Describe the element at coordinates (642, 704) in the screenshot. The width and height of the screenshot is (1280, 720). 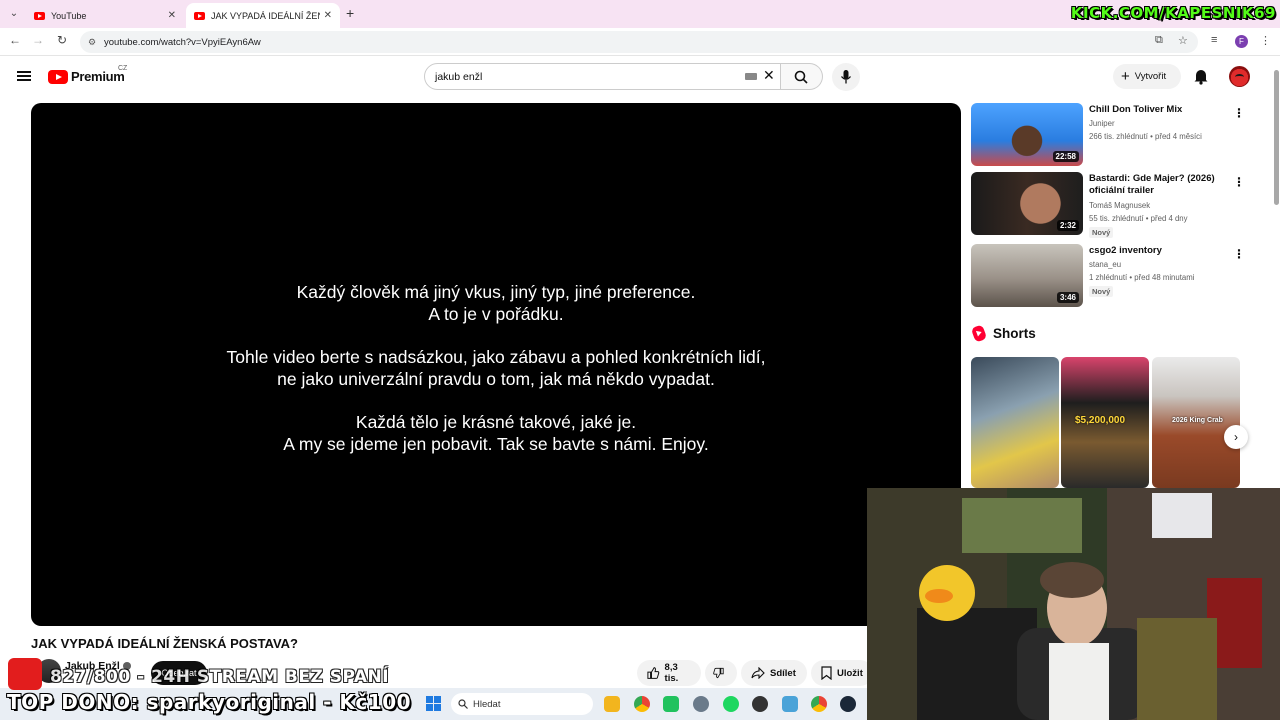
I see `chrome-icon` at that location.